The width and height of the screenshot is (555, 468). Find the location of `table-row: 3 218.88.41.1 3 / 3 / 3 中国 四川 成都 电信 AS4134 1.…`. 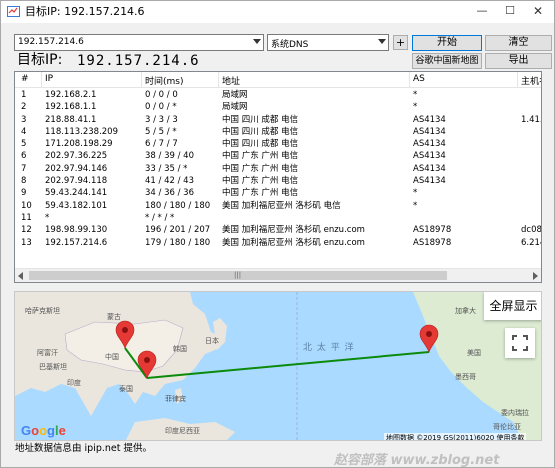

table-row: 3 218.88.41.1 3 / 3 / 3 中国 四川 成都 电信 AS4134 1.… is located at coordinates (278, 120).